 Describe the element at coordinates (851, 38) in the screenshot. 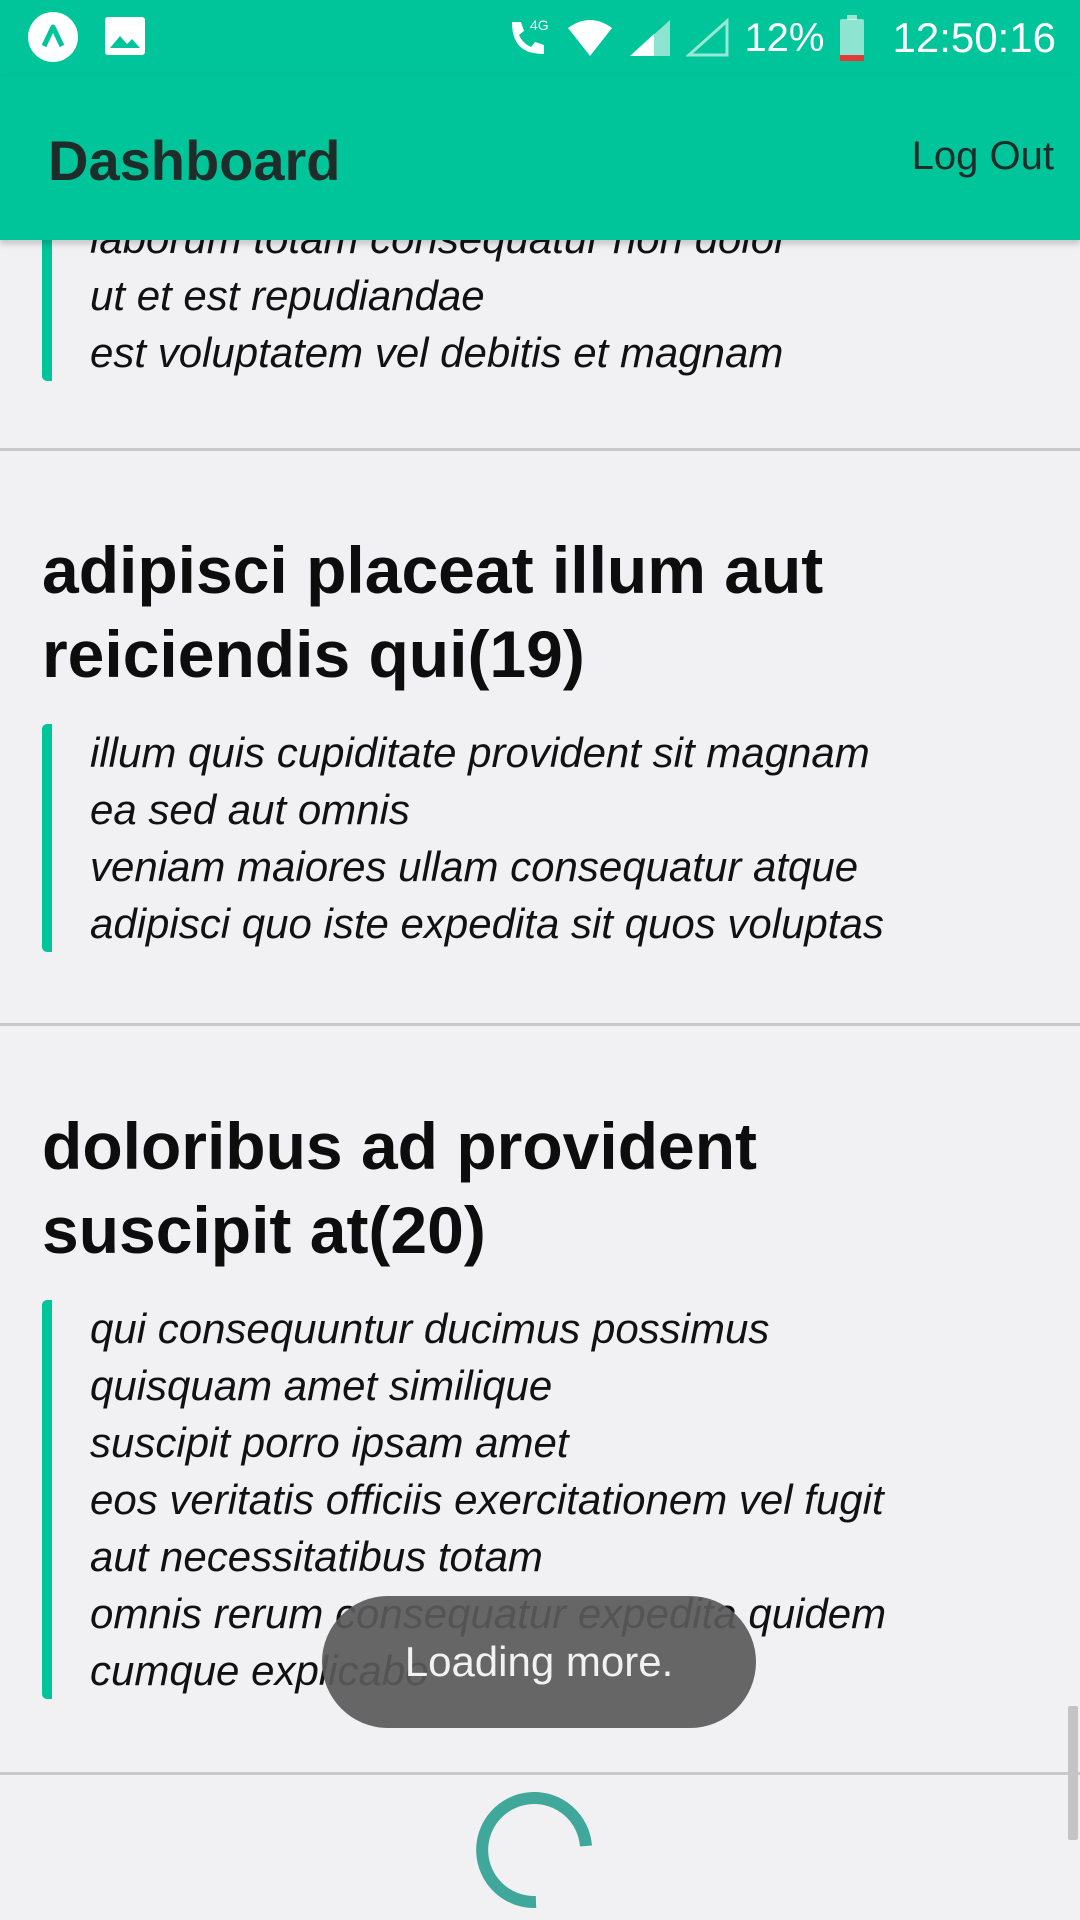

I see `battery-low-icon` at that location.